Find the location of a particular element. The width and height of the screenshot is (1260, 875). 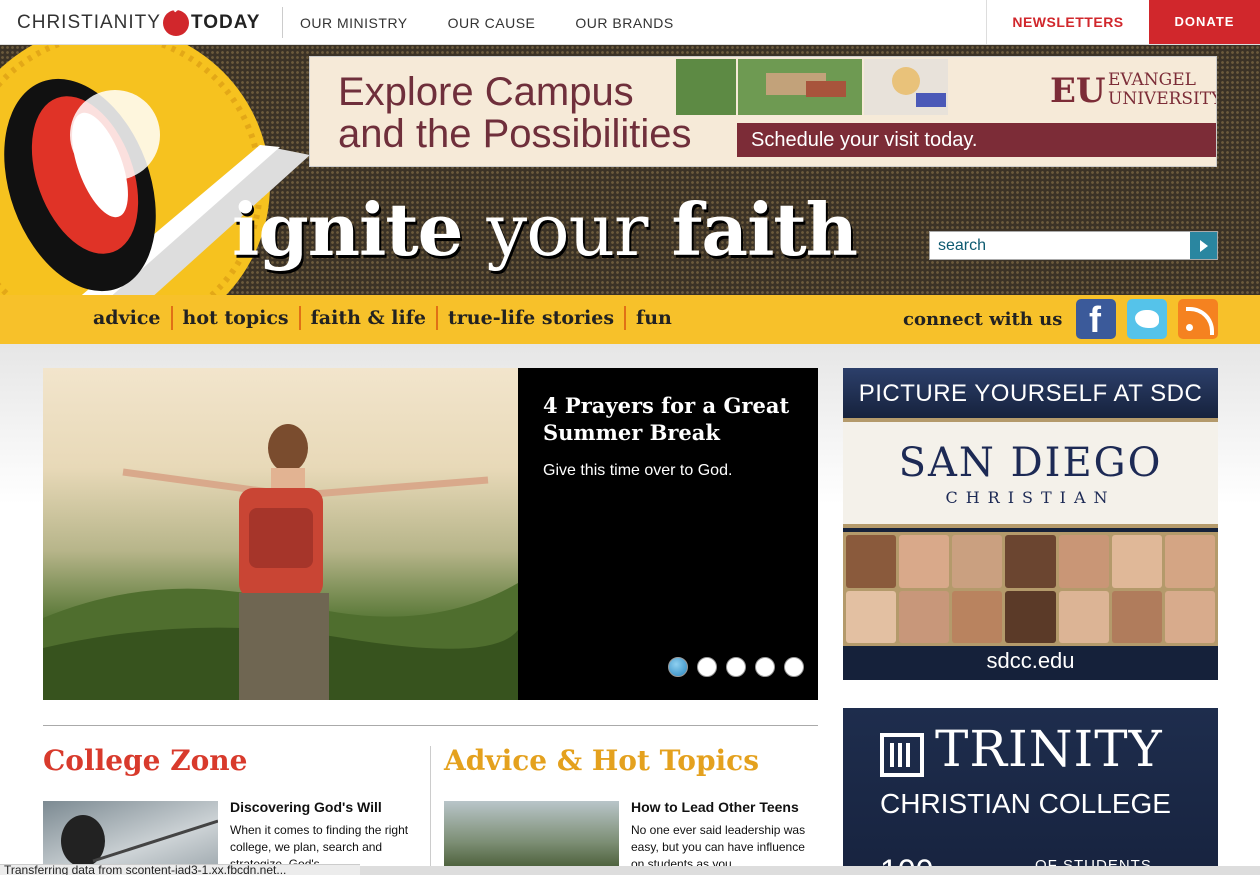

nav-our-cause: OUR CAUSE is located at coordinates (492, 23).